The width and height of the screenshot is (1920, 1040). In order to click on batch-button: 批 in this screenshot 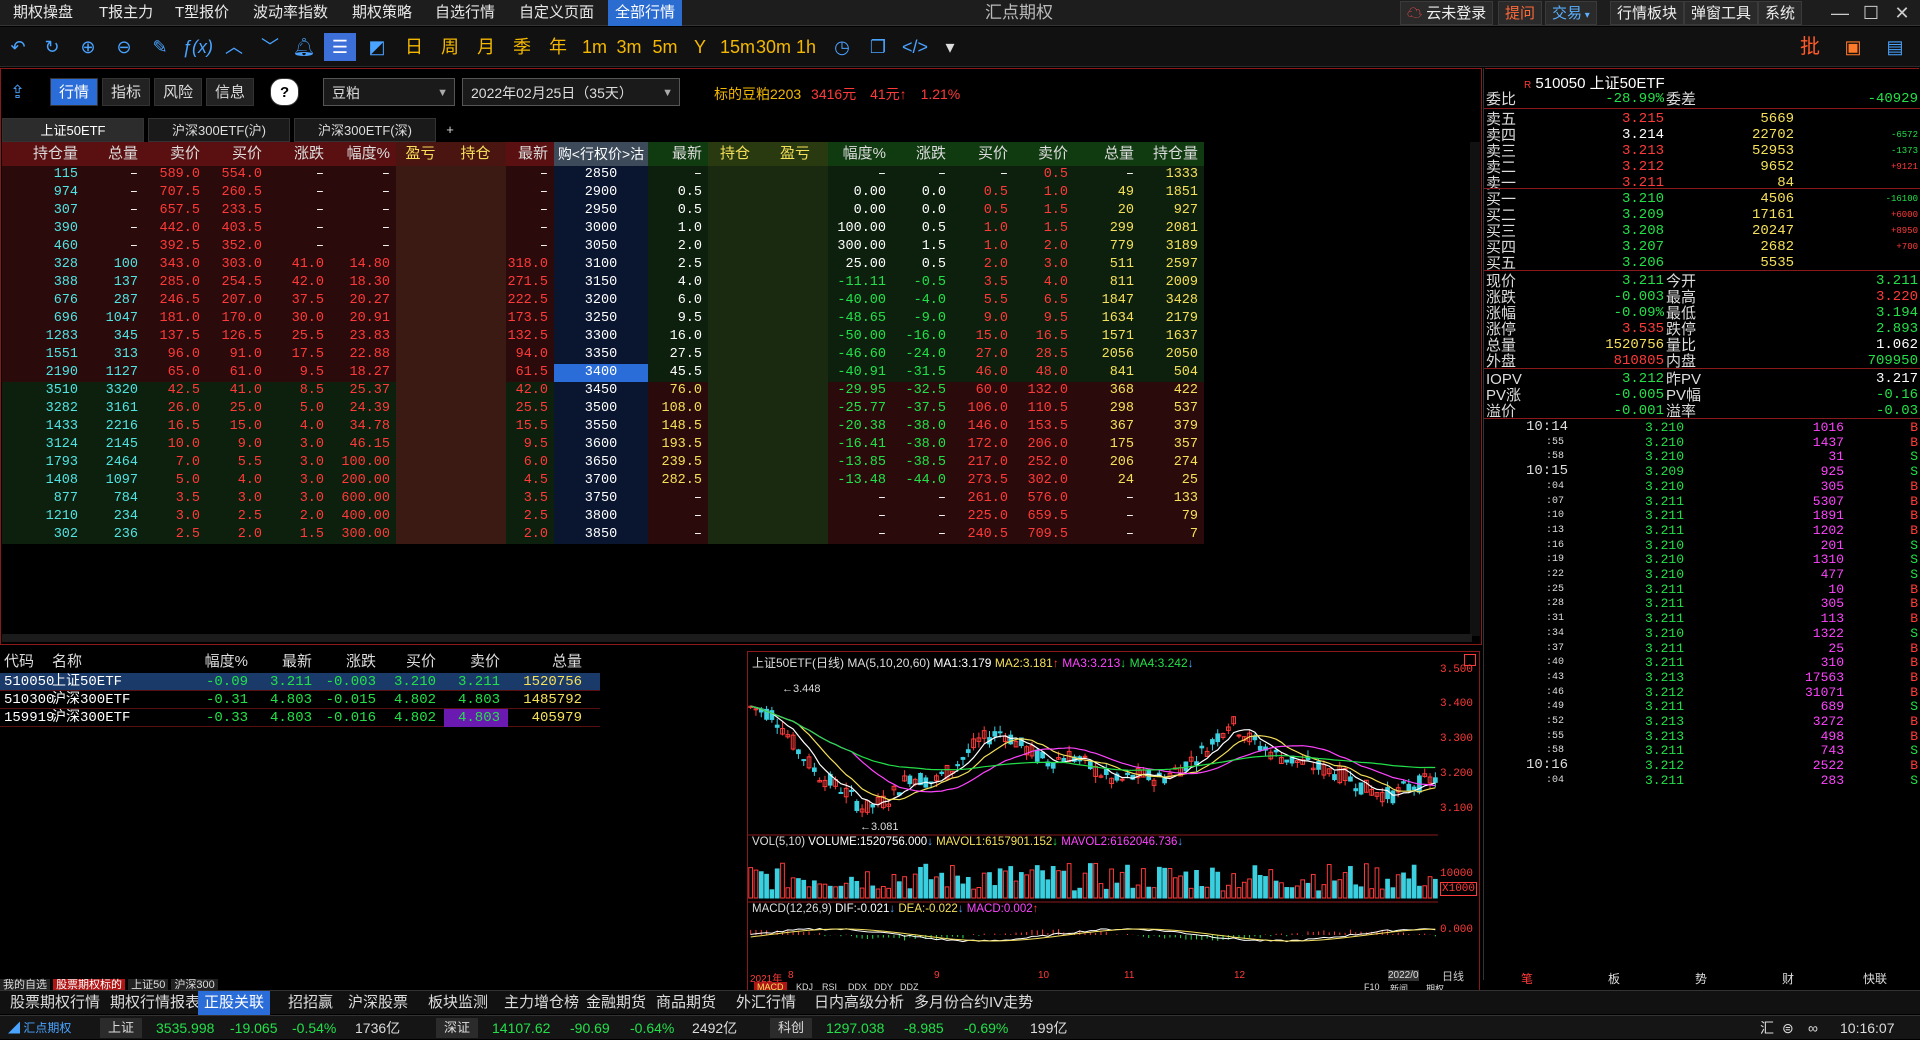, I will do `click(1810, 47)`.